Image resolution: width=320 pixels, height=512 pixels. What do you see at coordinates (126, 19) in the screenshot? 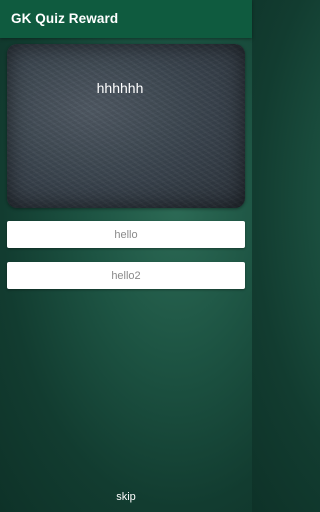
I see `app-bar: GK Quiz Reward` at bounding box center [126, 19].